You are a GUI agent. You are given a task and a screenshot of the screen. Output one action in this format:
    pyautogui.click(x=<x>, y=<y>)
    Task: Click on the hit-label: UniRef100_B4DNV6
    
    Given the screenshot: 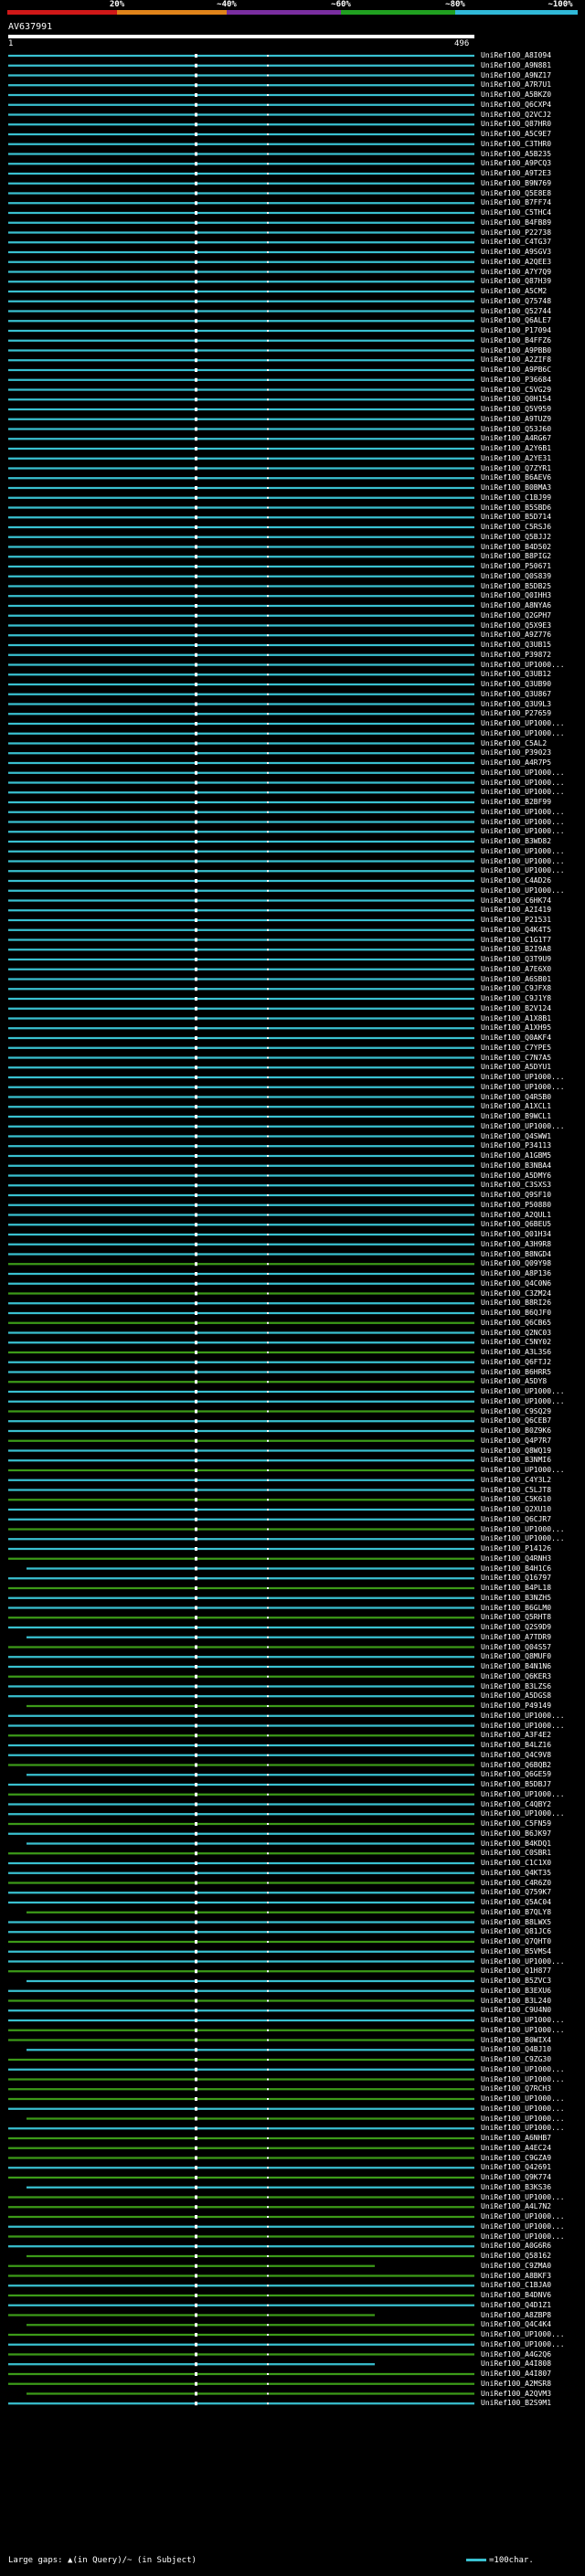 What is the action you would take?
    pyautogui.click(x=516, y=2295)
    